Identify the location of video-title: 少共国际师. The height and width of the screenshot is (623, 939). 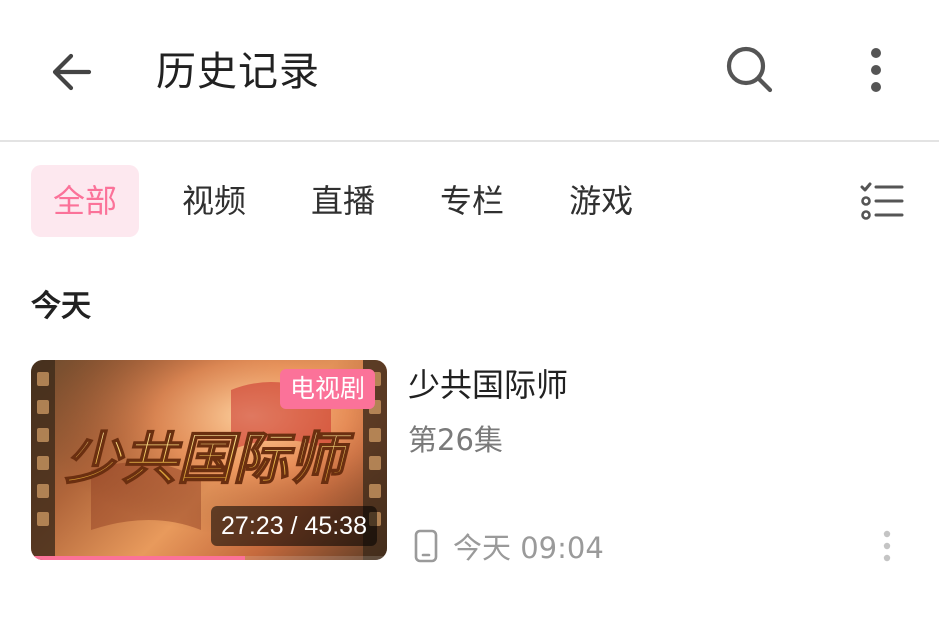
(488, 385).